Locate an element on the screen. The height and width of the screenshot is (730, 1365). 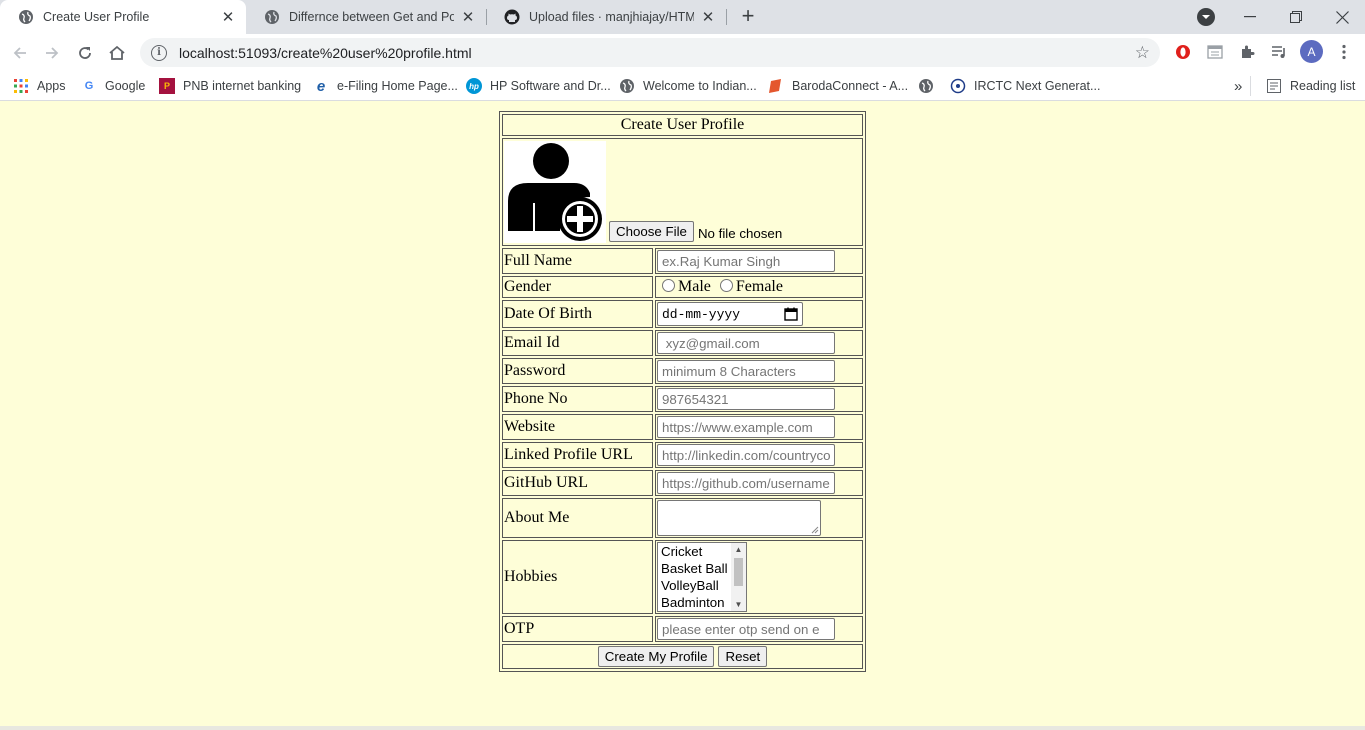
email-input is located at coordinates (746, 343).